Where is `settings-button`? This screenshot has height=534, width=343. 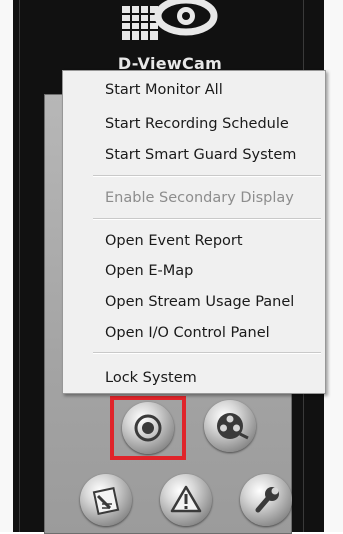
settings-button is located at coordinates (266, 500).